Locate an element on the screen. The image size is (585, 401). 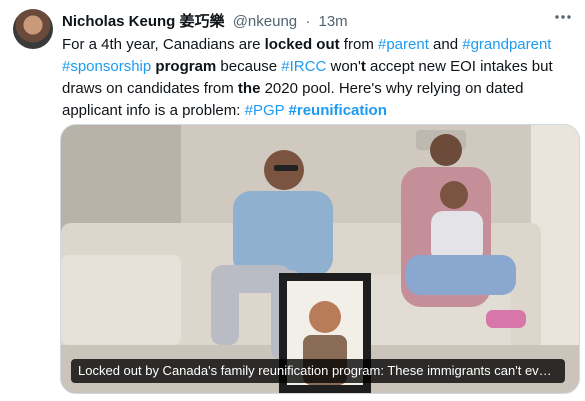
hashtag-link: #grandparent is located at coordinates (506, 44).